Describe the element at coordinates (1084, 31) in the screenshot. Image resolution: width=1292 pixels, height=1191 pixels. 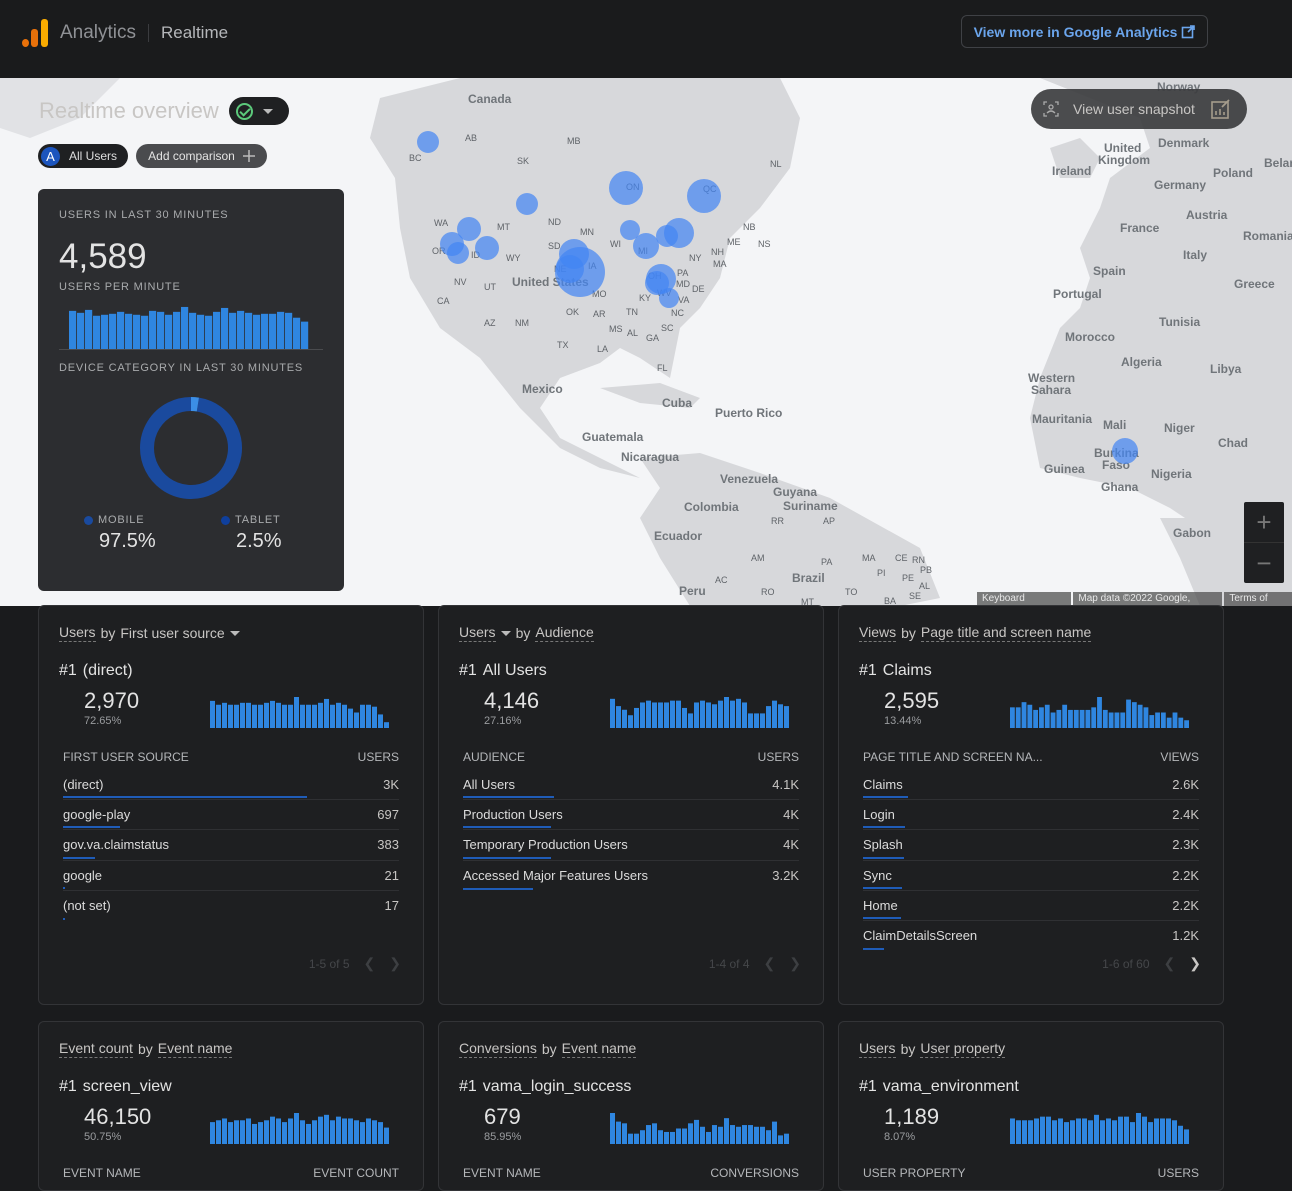
I see `view-more-in-google-analytics-button: View more in Google Analytics` at that location.